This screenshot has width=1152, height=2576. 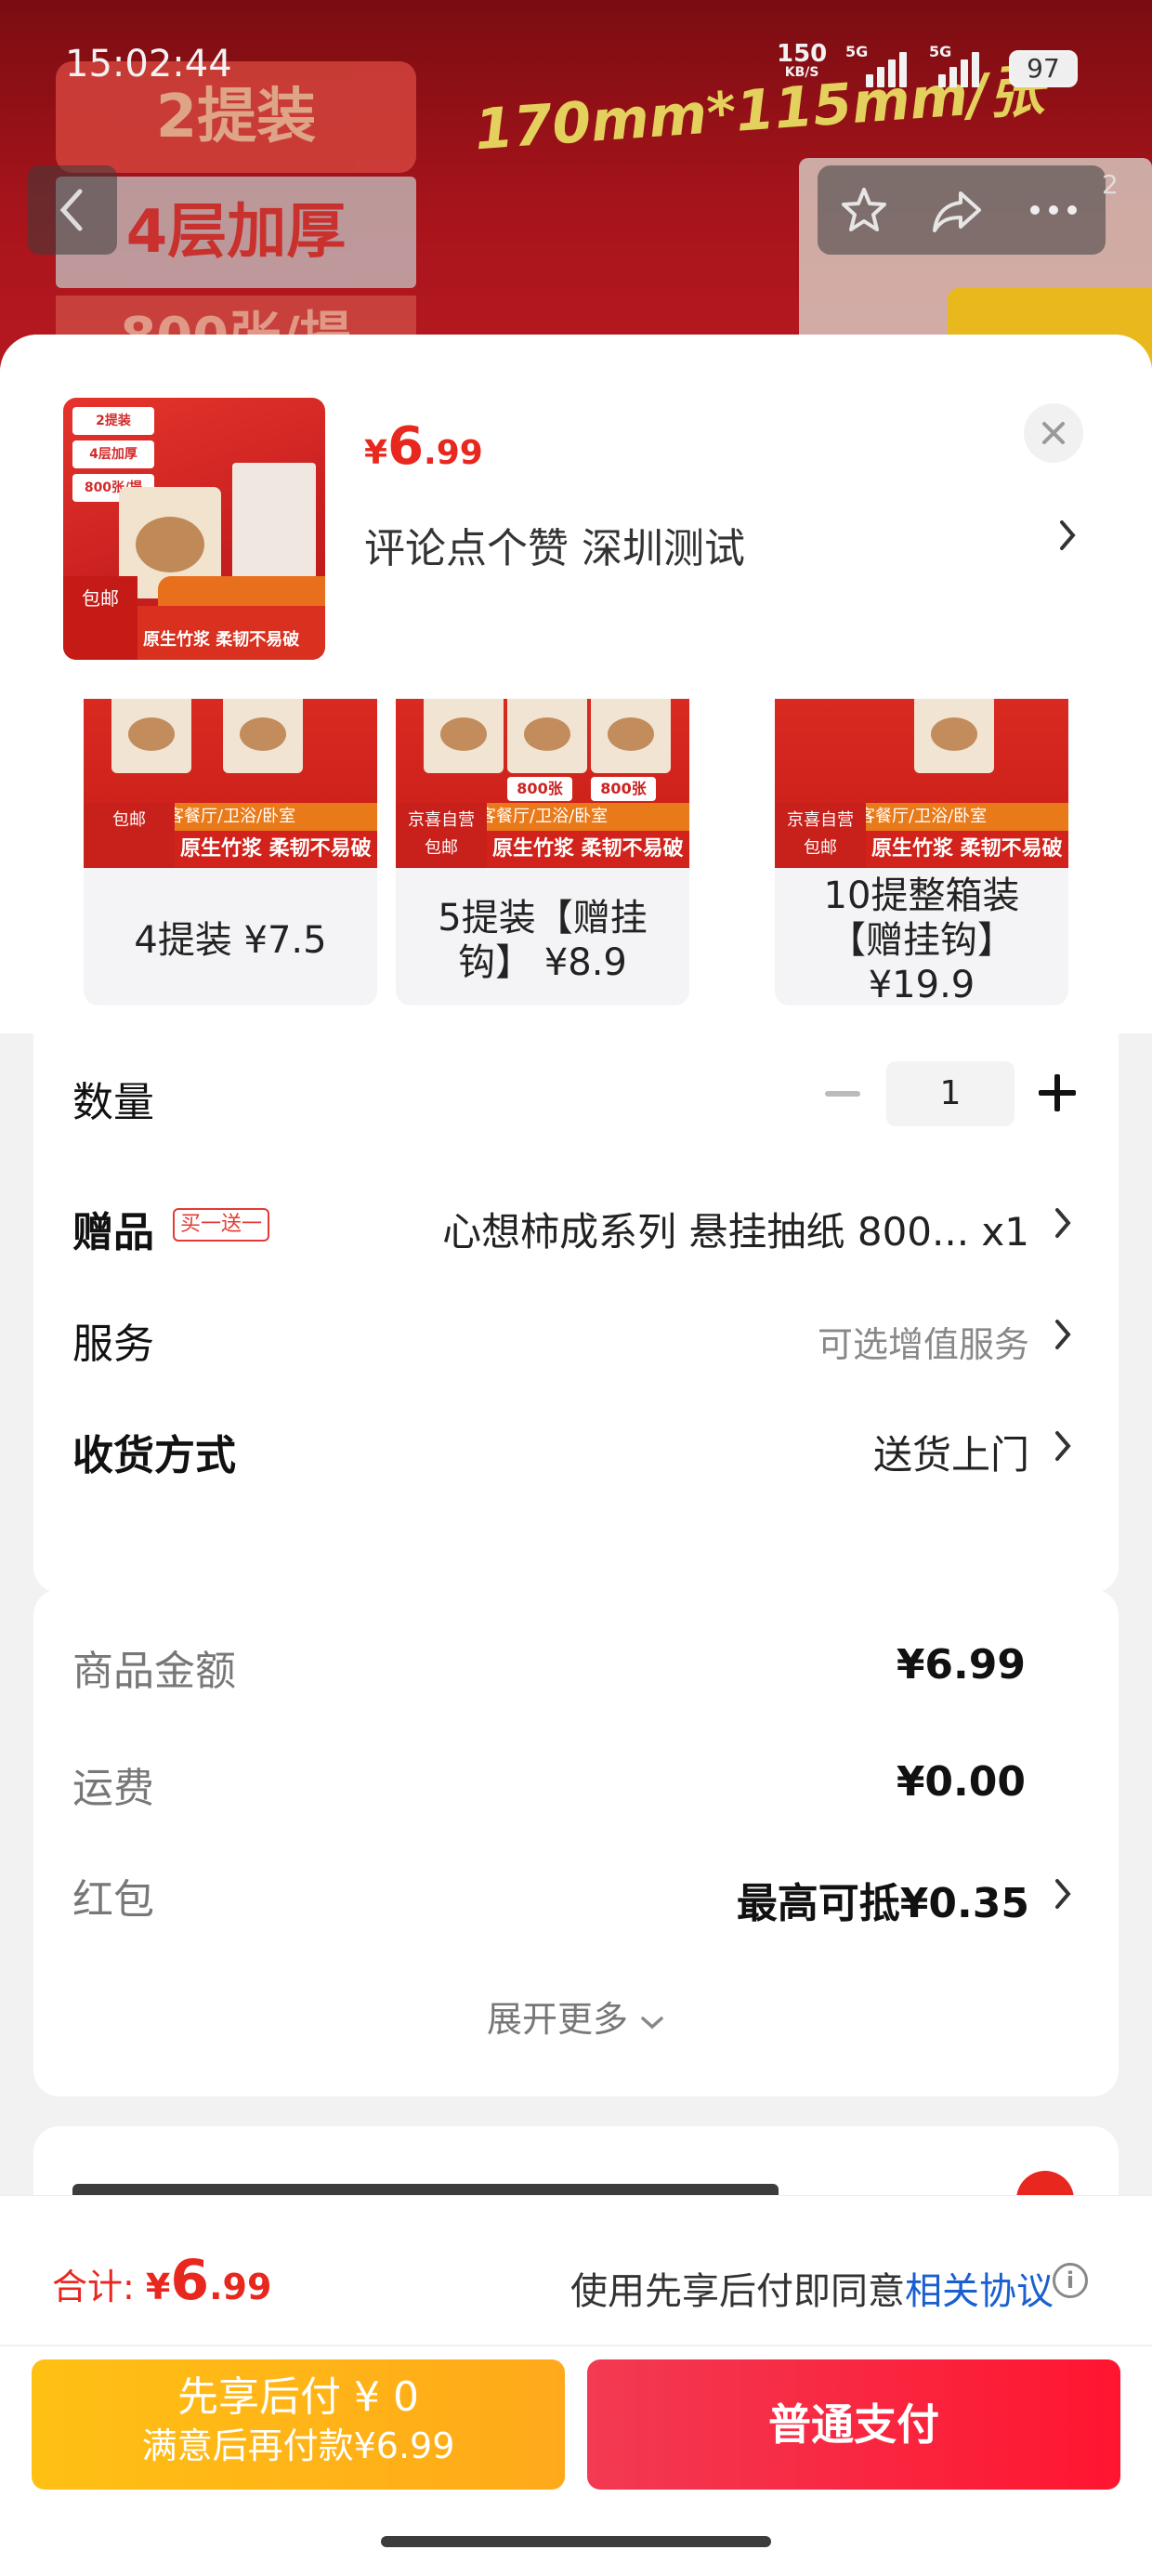 I want to click on quantity-label: 数量, so click(x=113, y=1102).